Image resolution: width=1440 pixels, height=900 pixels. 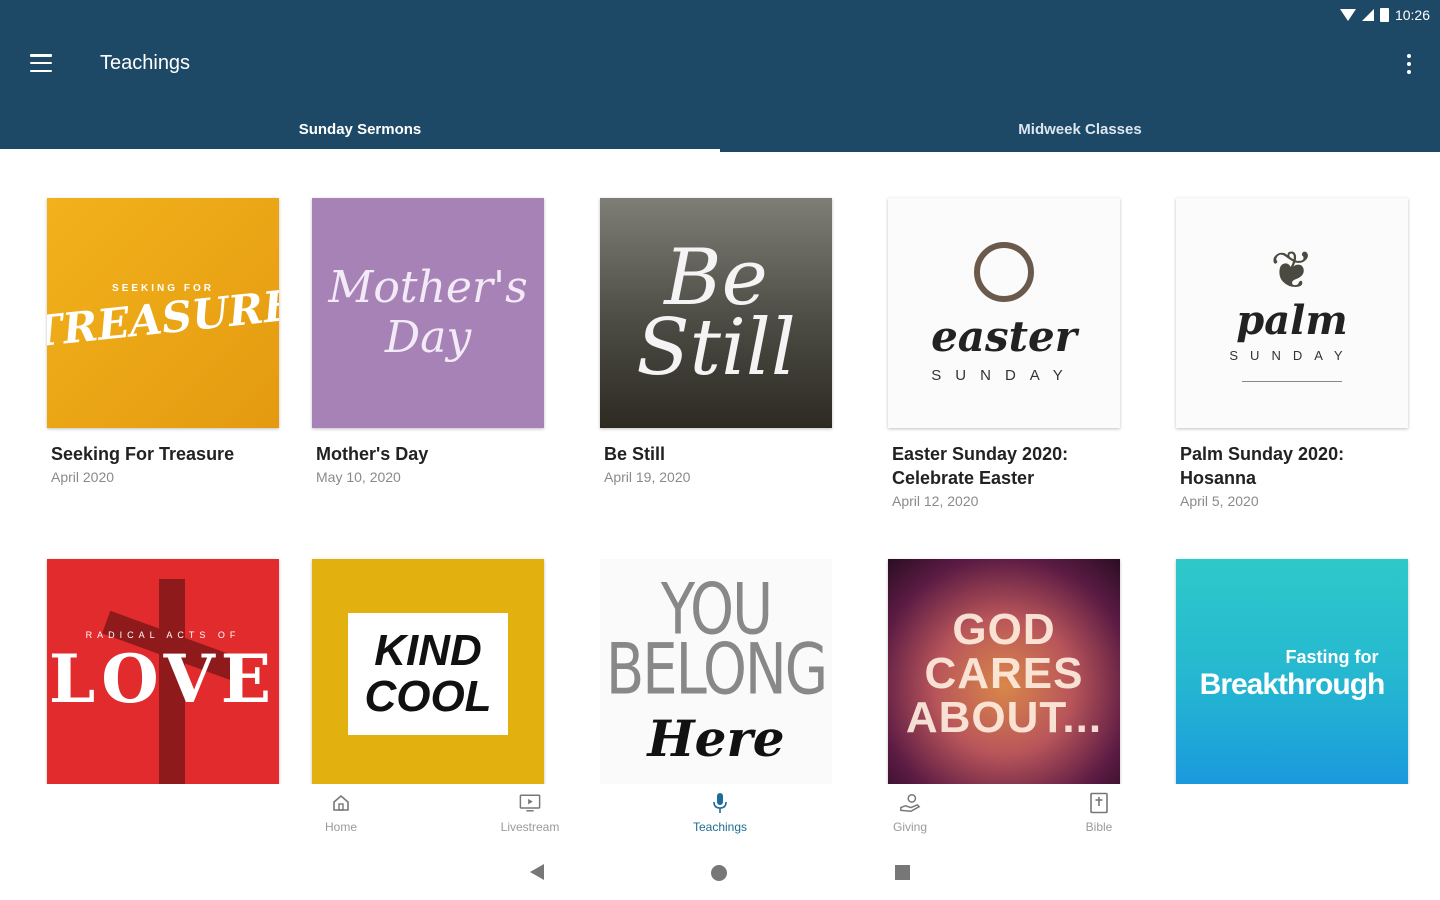 I want to click on bible-icon, so click(x=1099, y=803).